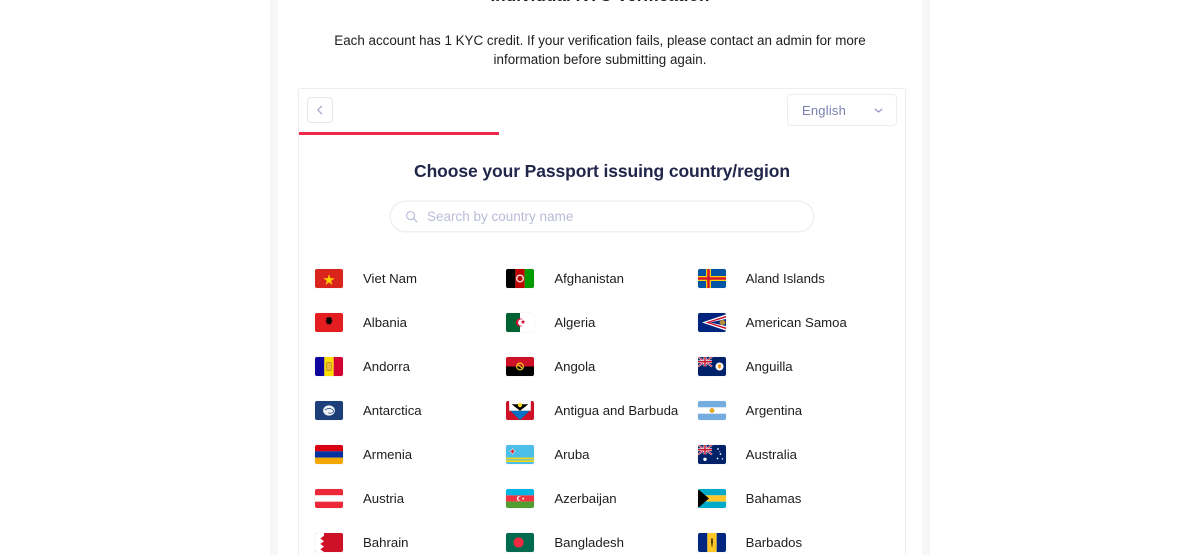 Image resolution: width=1200 pixels, height=555 pixels. What do you see at coordinates (711, 278) in the screenshot?
I see `flag-icon-ax` at bounding box center [711, 278].